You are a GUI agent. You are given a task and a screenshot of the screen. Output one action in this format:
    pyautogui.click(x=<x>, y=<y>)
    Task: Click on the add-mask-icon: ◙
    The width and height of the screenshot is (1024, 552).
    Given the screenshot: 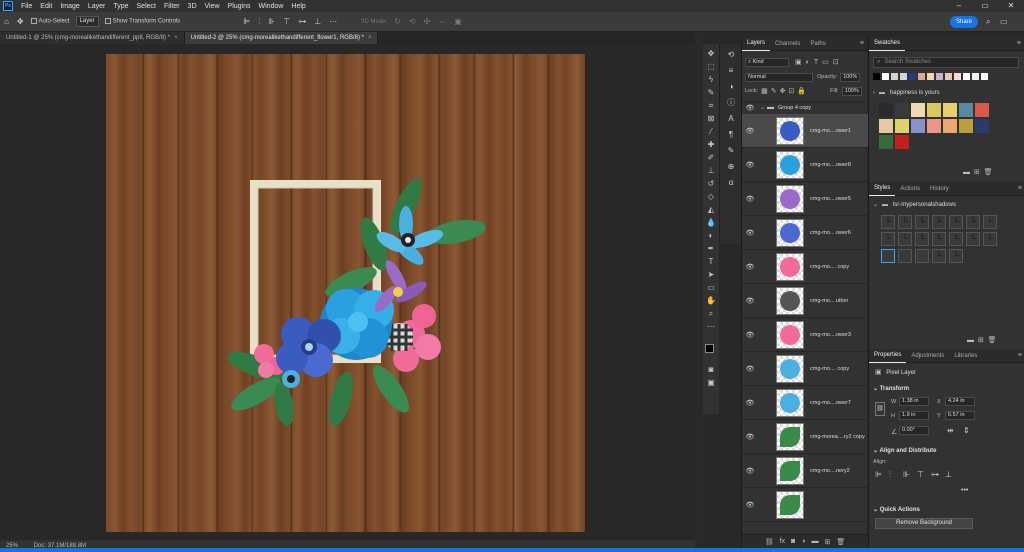 What is the action you would take?
    pyautogui.click(x=793, y=541)
    